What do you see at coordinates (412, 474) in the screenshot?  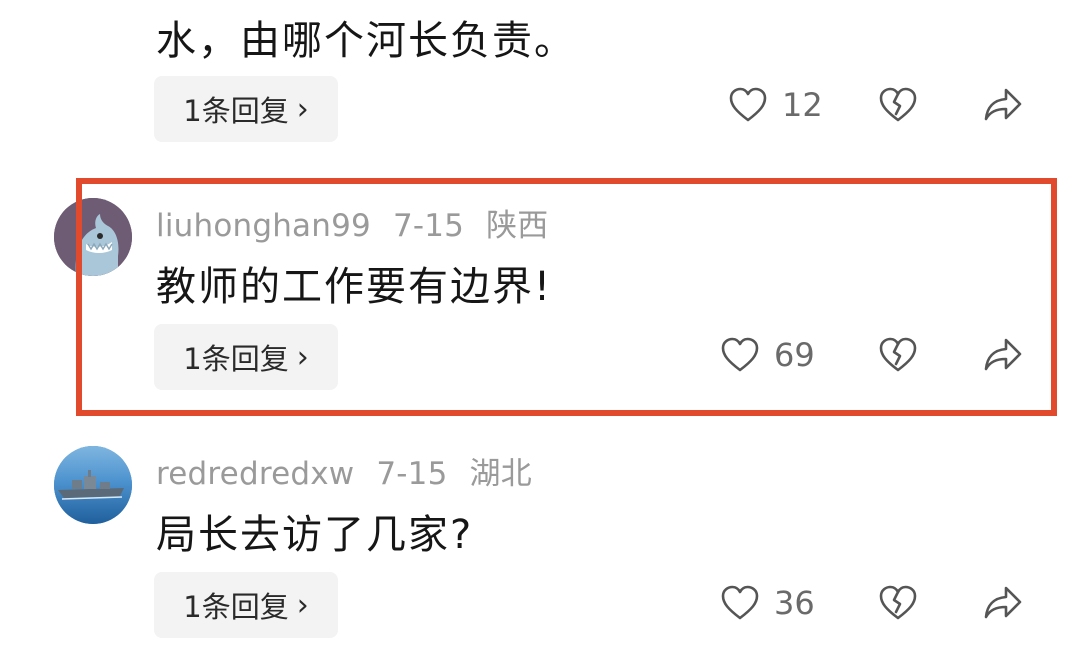 I see `comment-date: 7-15` at bounding box center [412, 474].